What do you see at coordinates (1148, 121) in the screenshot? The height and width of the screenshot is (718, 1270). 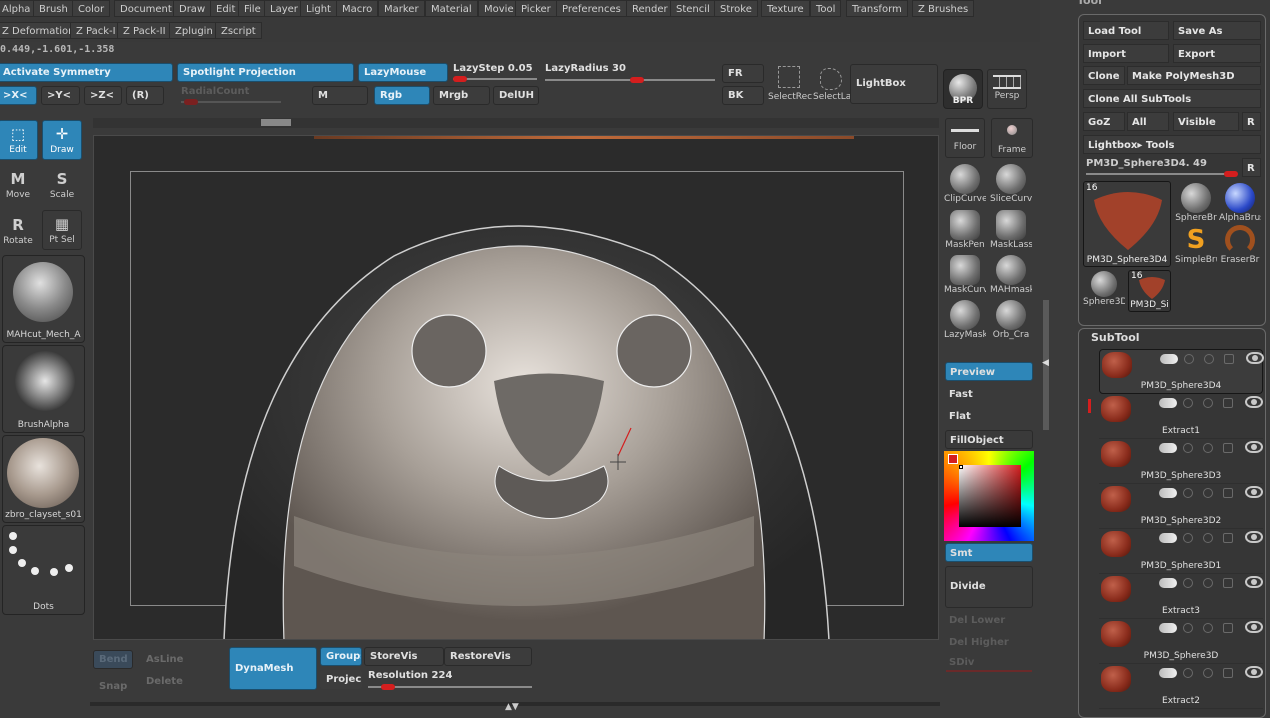 I see `goz-all-button: All` at bounding box center [1148, 121].